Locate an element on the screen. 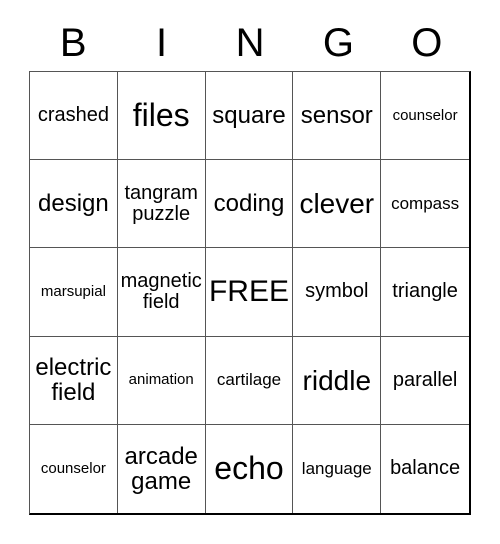 The image size is (500, 544). bingo-cell: symbol is located at coordinates (337, 292).